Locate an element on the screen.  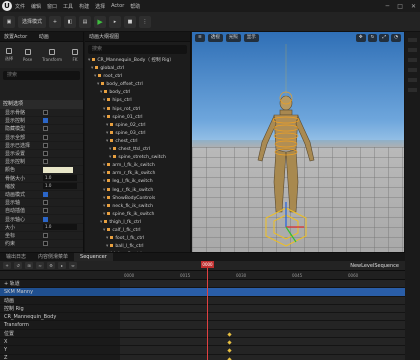
cinematics-icon: ▤ is located at coordinates (85, 21).